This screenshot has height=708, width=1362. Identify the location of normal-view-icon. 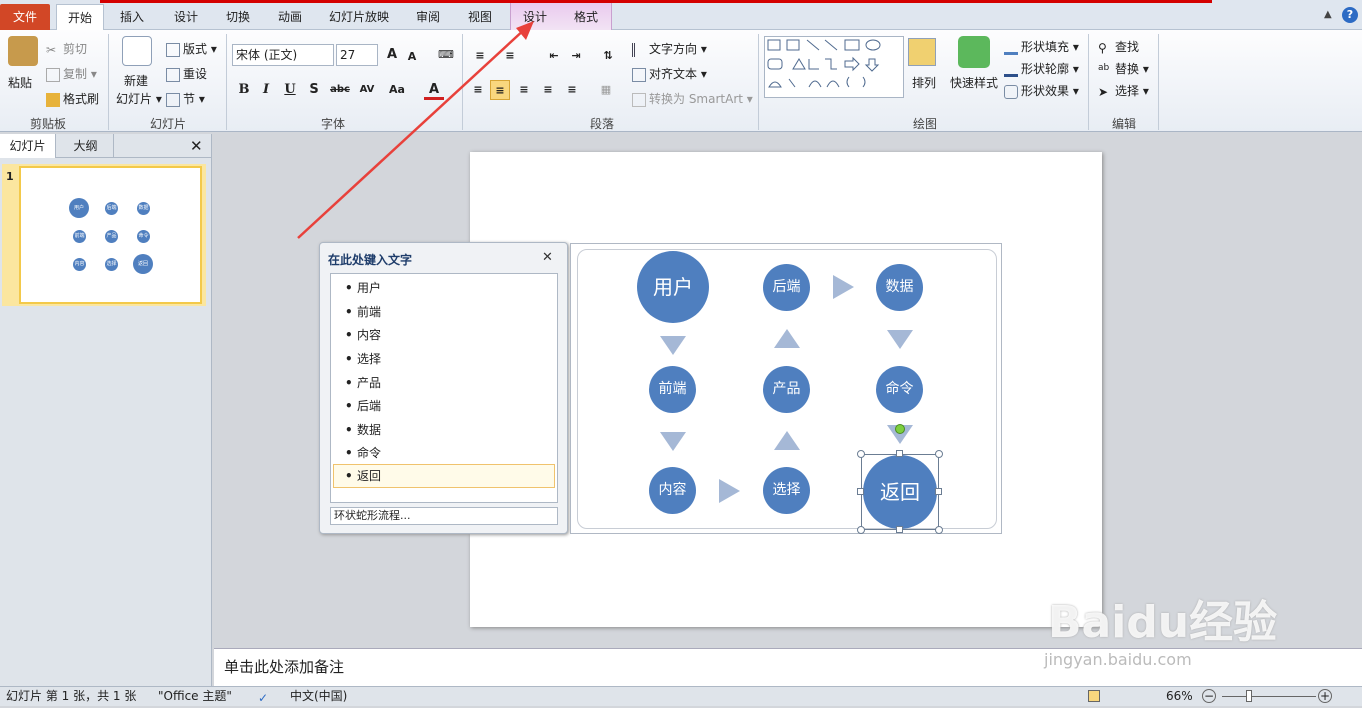
(1094, 696).